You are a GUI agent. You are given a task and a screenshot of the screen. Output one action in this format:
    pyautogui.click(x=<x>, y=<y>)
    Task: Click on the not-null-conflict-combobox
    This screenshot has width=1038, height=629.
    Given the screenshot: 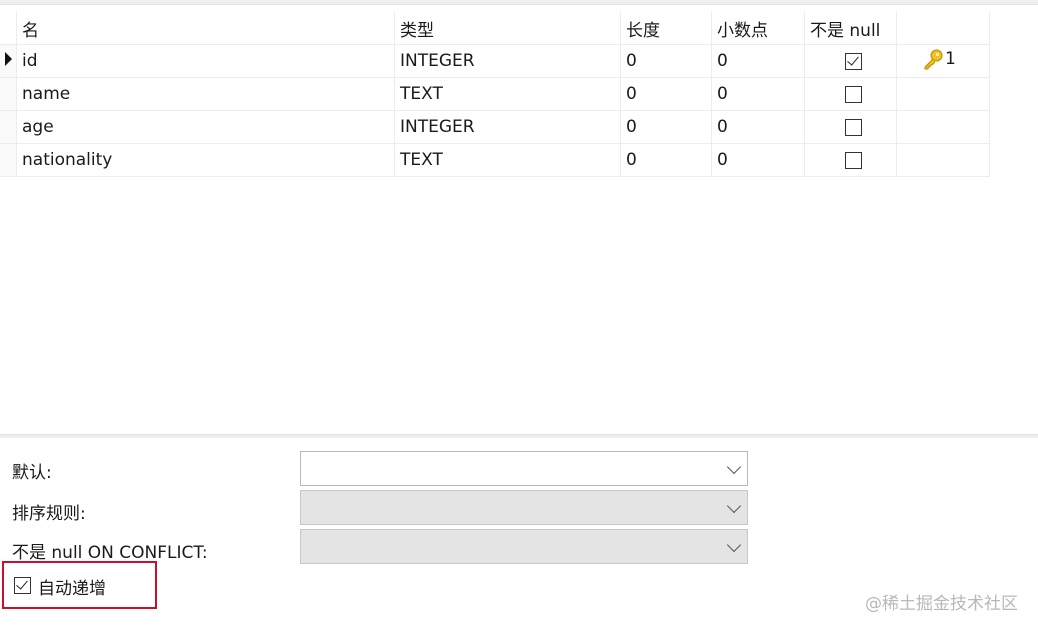 What is the action you would take?
    pyautogui.click(x=524, y=546)
    